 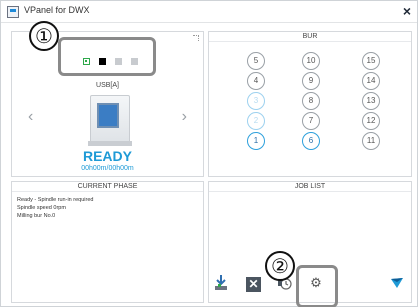 What do you see at coordinates (256, 101) in the screenshot?
I see `bur-slot-3: 3` at bounding box center [256, 101].